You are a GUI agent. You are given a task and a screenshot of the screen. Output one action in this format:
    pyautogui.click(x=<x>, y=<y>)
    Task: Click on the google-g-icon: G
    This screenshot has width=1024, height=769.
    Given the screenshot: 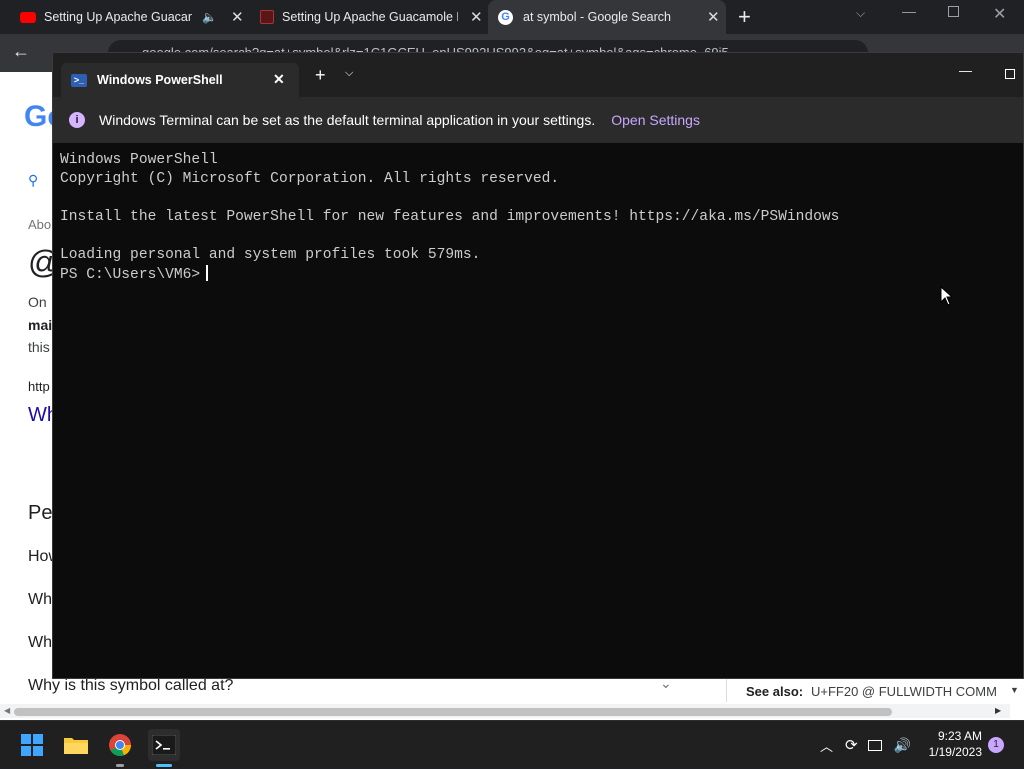 What is the action you would take?
    pyautogui.click(x=505, y=17)
    